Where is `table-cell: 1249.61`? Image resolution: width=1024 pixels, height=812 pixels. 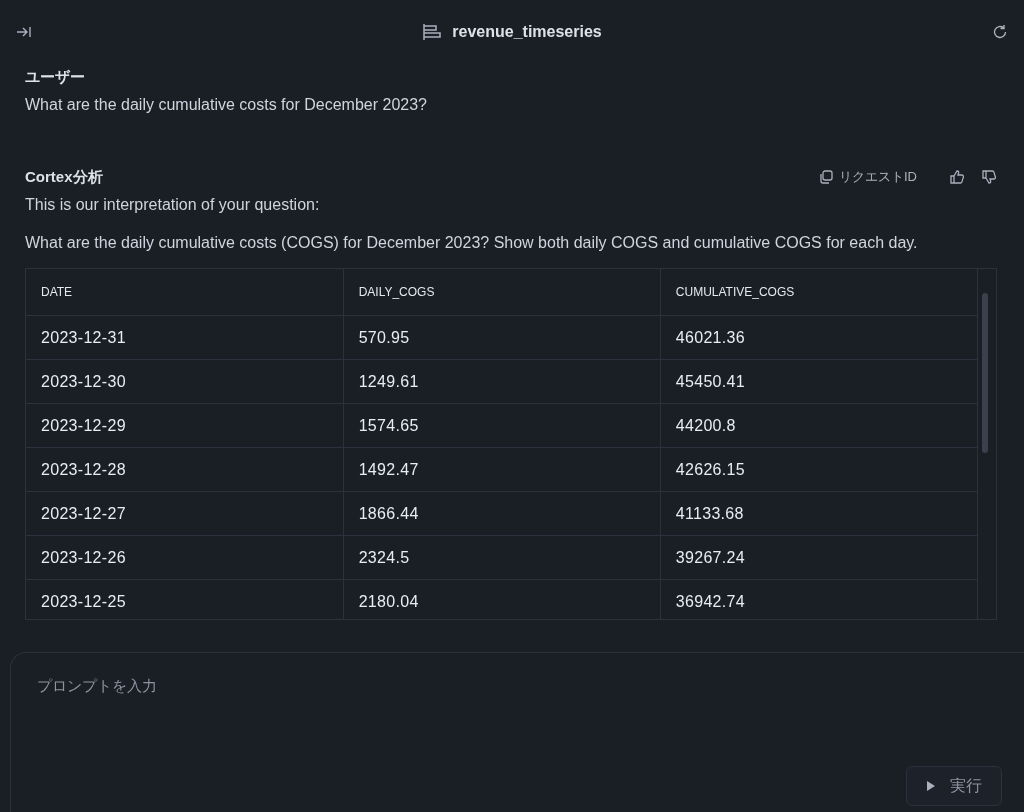 table-cell: 1249.61 is located at coordinates (502, 381).